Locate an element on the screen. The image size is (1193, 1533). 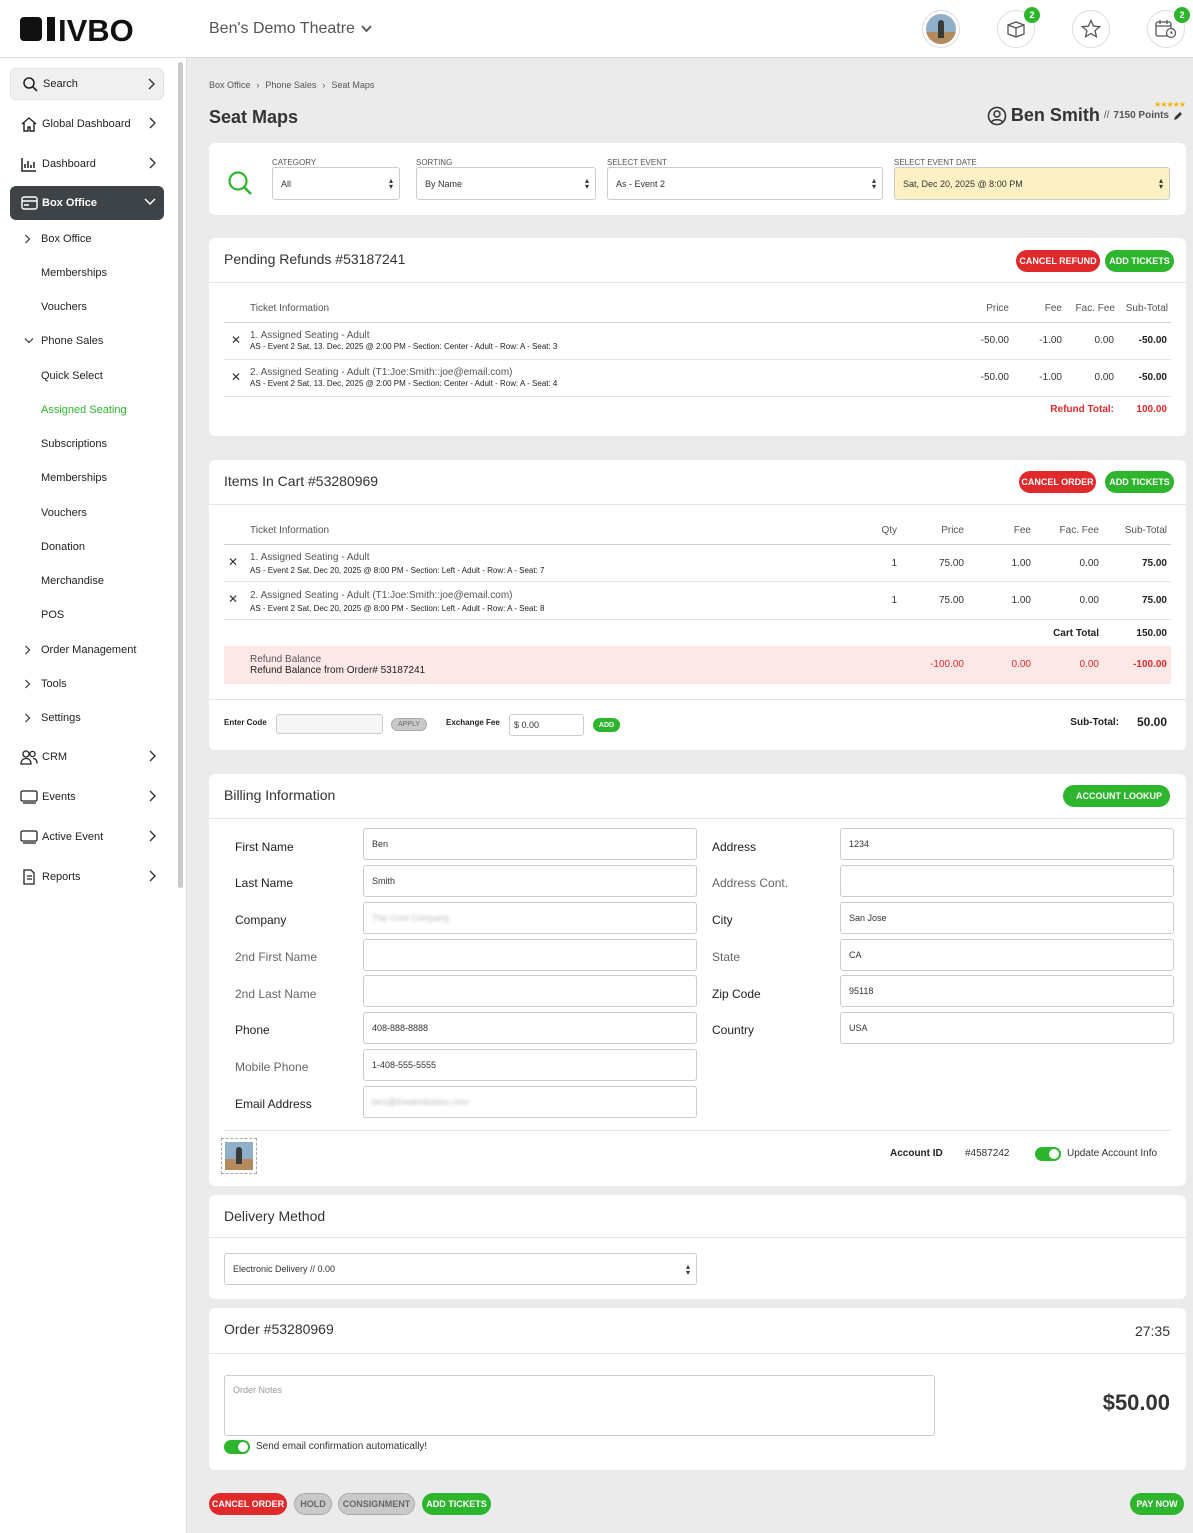
col-subtotal: Sub-Total is located at coordinates (1146, 308).